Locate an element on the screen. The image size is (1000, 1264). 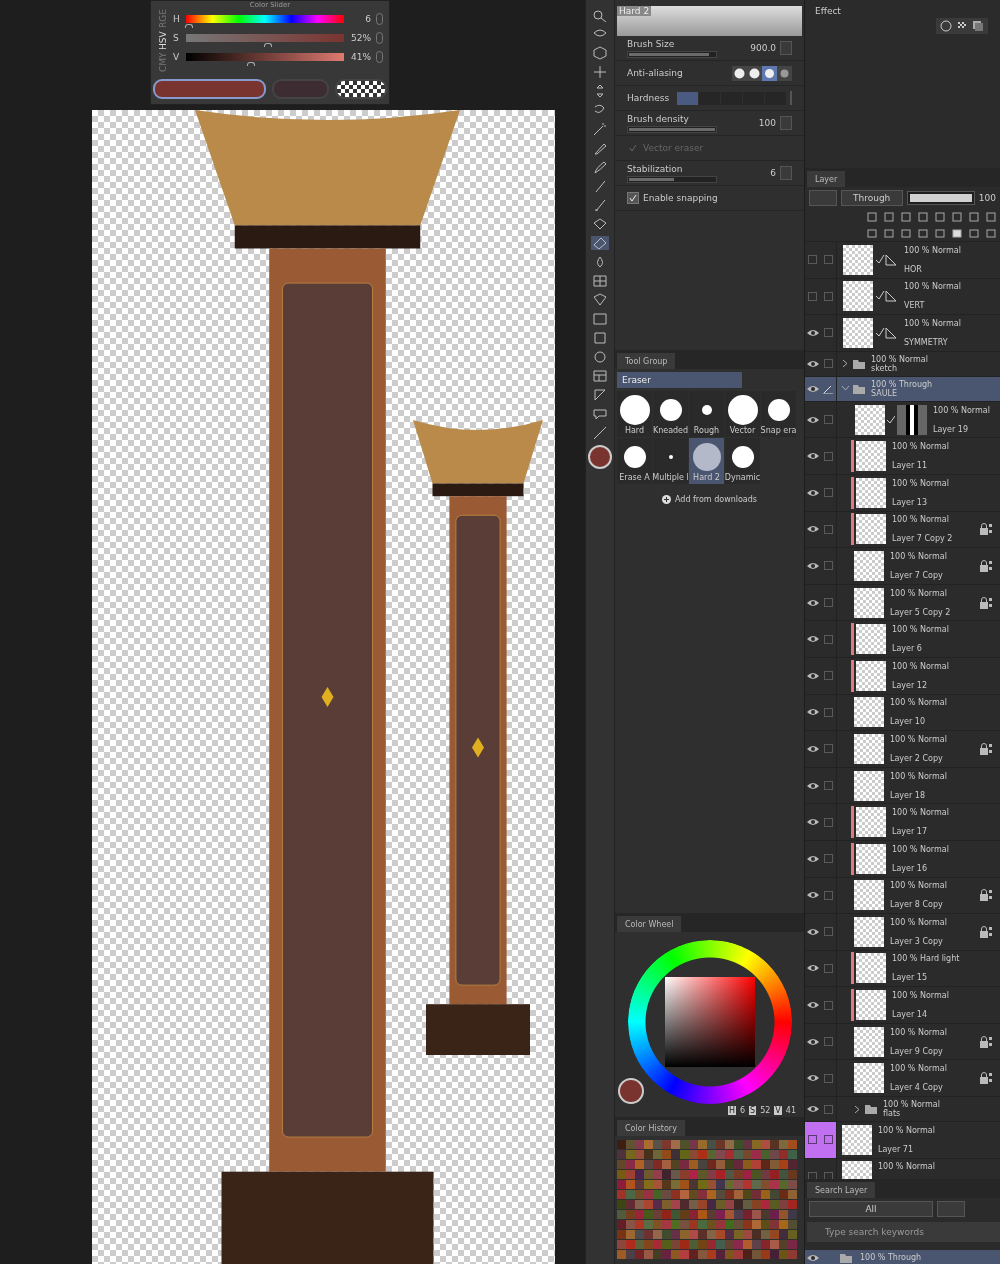
checkbox is located at coordinates (633, 198).